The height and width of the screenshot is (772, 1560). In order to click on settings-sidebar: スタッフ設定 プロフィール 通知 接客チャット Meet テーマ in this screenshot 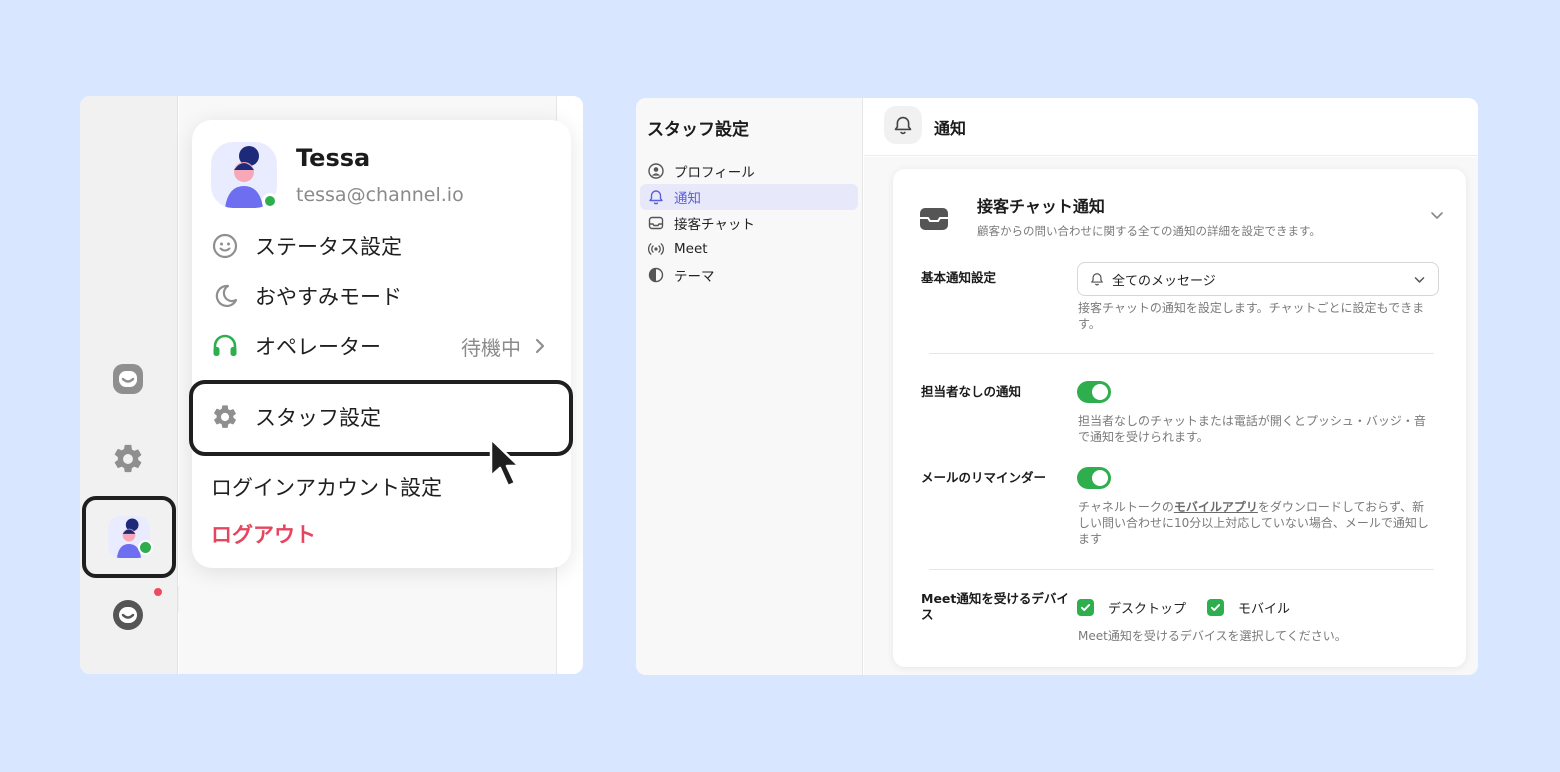, I will do `click(749, 386)`.